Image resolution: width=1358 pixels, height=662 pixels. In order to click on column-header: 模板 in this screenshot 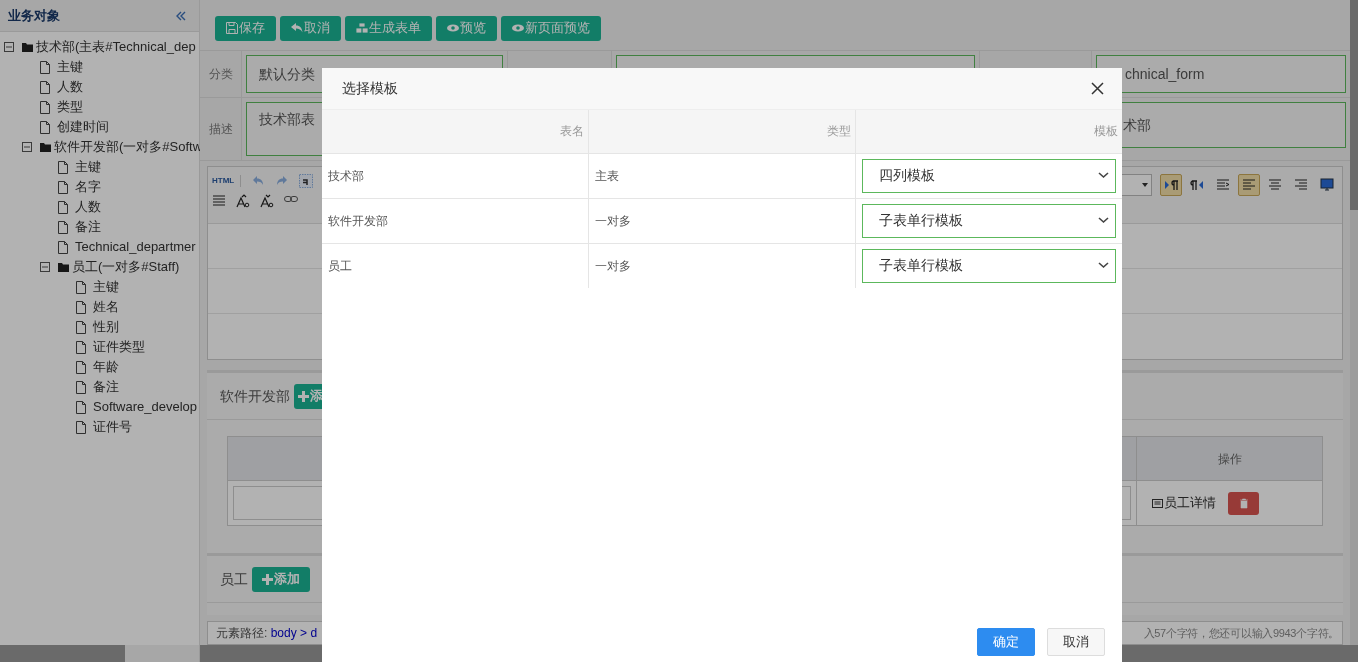, I will do `click(1106, 131)`.